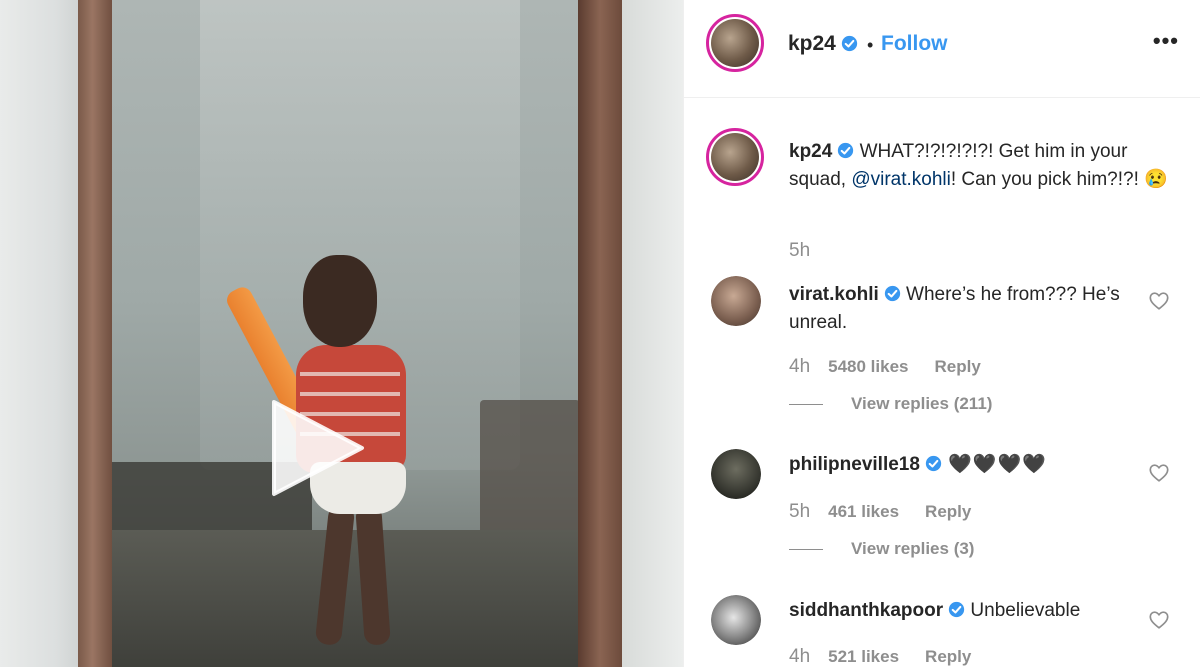 The image size is (1200, 667). What do you see at coordinates (854, 464) in the screenshot?
I see `comment-username: philipneville18` at bounding box center [854, 464].